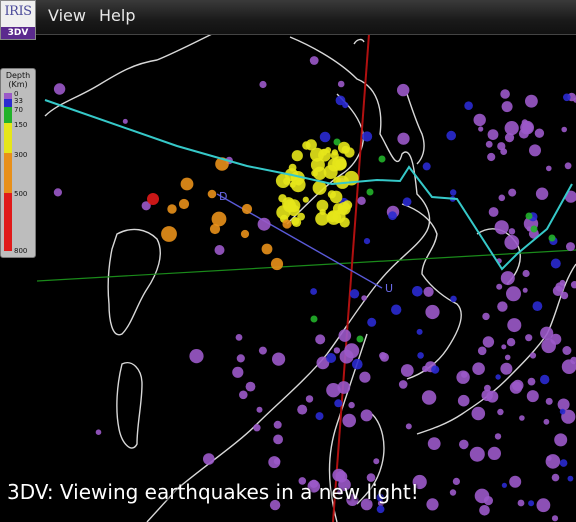 The image size is (576, 522). I want to click on legend-tick: 800, so click(21, 251).